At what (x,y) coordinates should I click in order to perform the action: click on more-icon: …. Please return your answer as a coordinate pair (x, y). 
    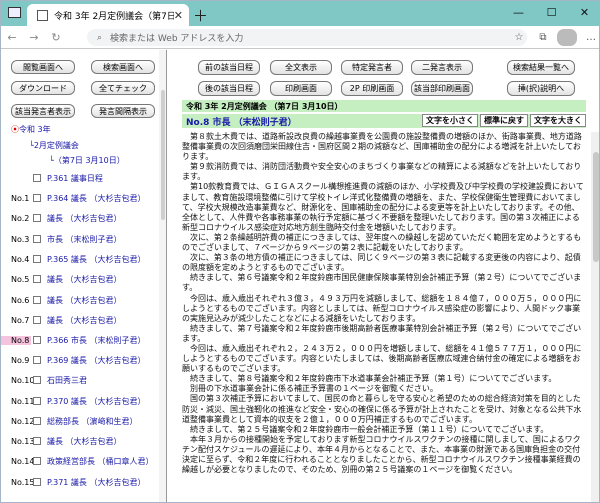
    Looking at the image, I should click on (590, 37).